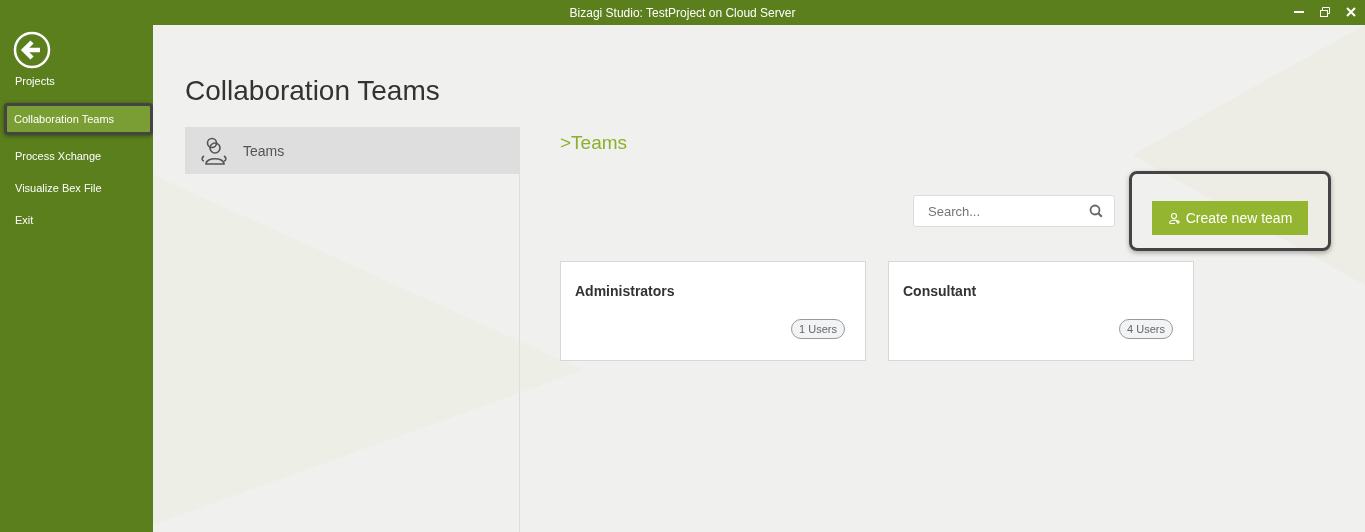  I want to click on team-card: Administrators 1 Users, so click(713, 311).